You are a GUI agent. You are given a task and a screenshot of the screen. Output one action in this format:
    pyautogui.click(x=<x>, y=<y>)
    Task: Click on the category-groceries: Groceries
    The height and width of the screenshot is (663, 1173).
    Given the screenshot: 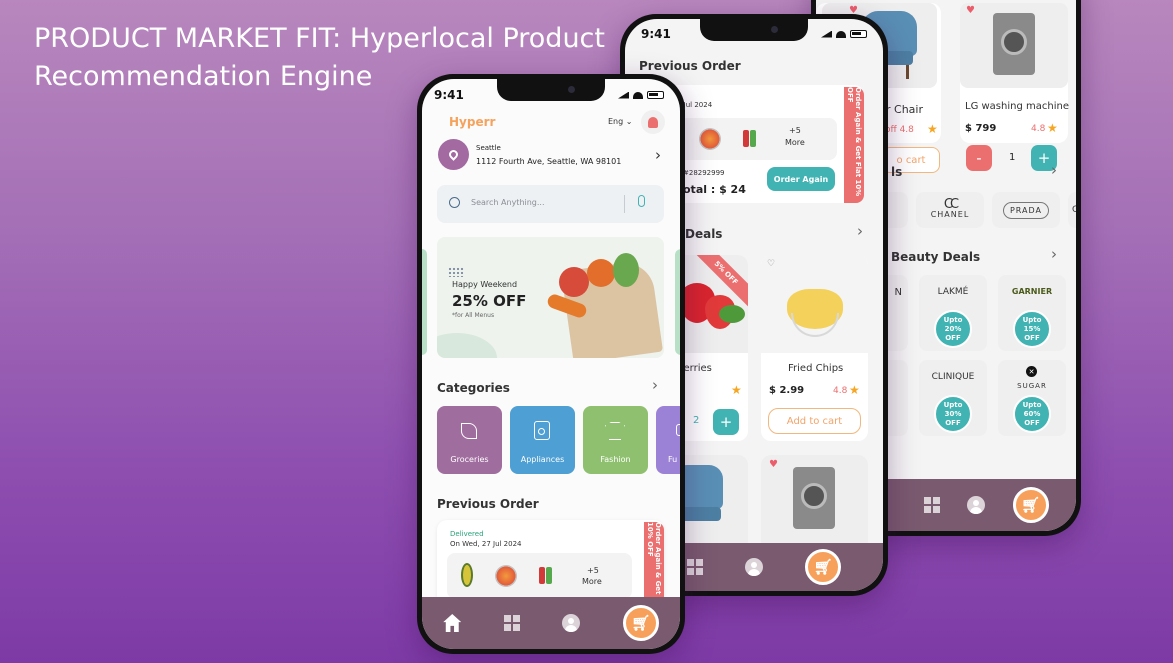 What is the action you would take?
    pyautogui.click(x=469, y=440)
    